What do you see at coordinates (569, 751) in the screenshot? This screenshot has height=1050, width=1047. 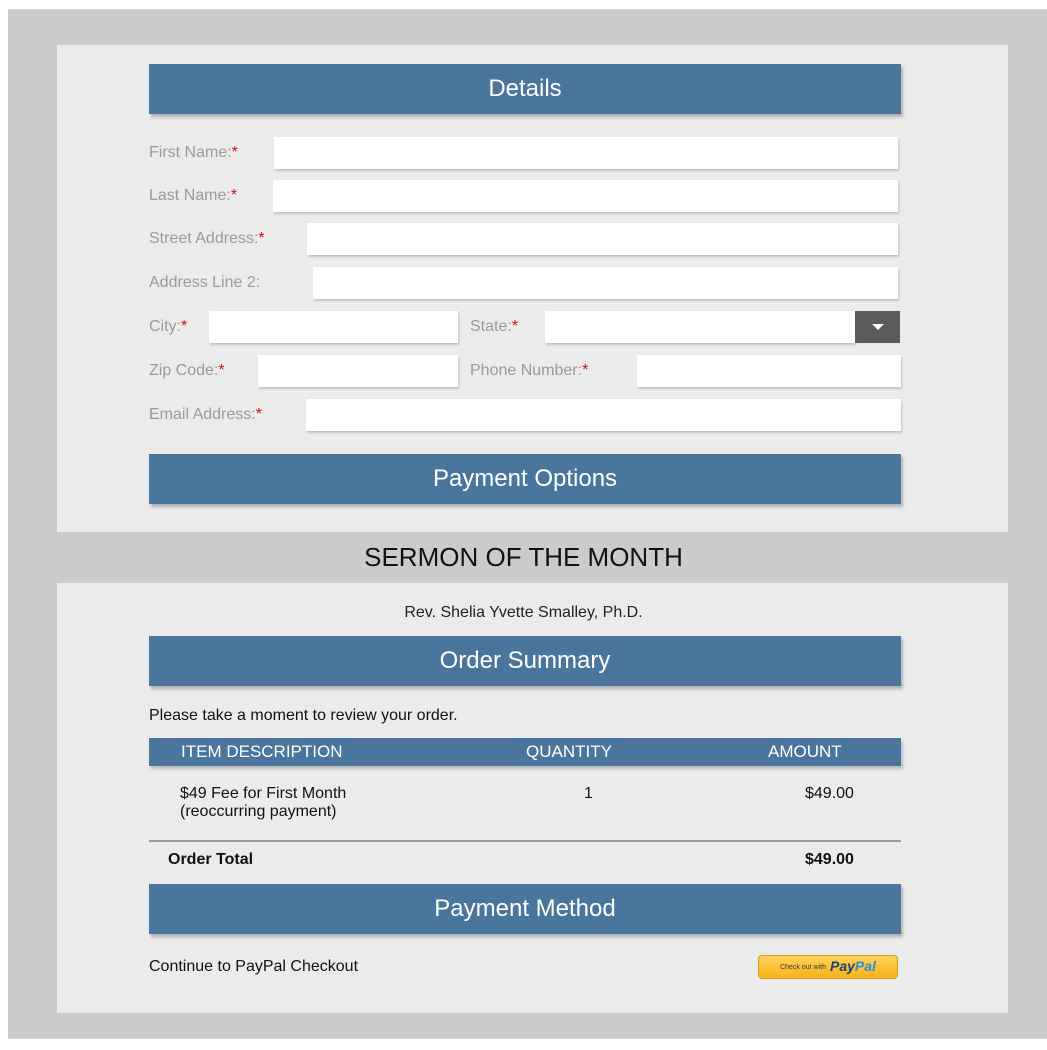 I see `column-header-quantity: QUANTITY` at bounding box center [569, 751].